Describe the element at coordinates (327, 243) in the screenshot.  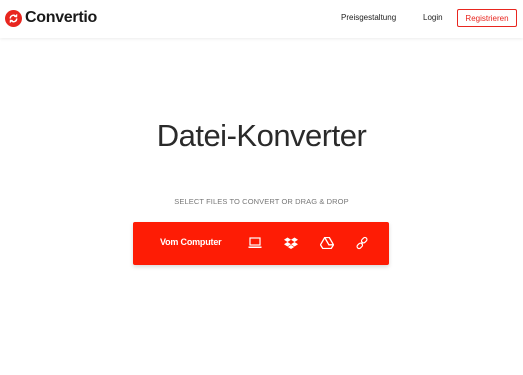
I see `google-drive-icon` at that location.